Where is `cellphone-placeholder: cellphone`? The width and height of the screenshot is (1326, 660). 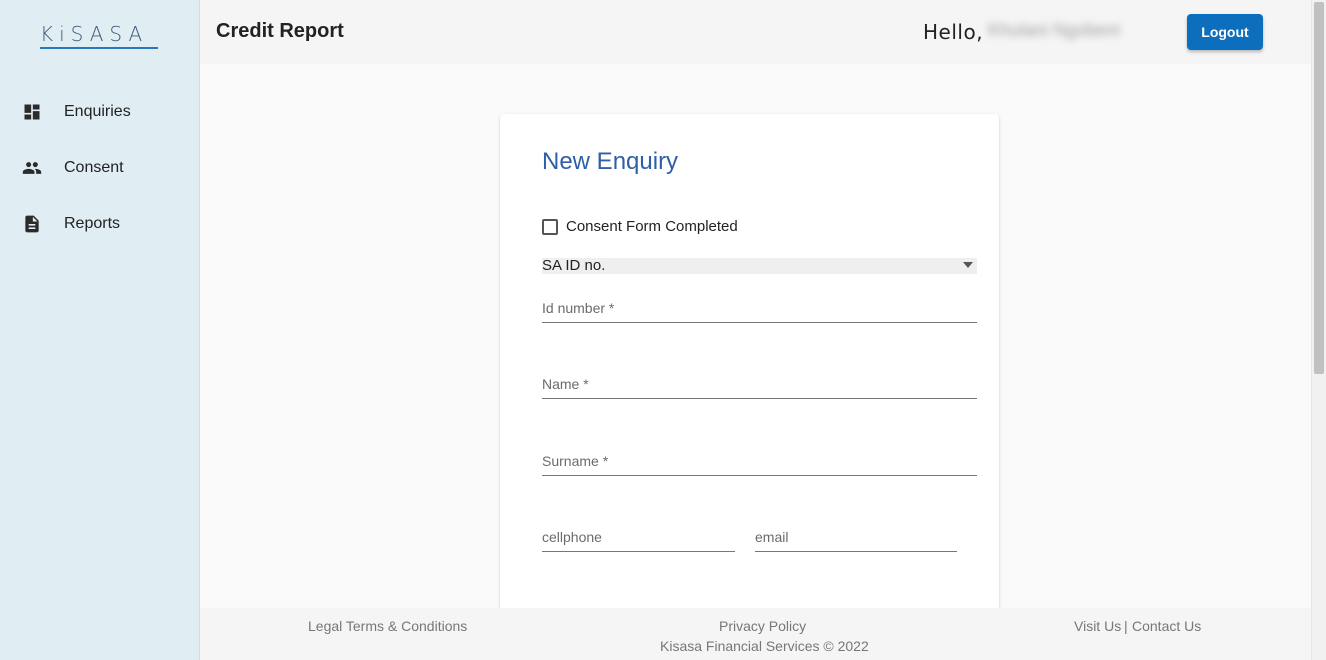
cellphone-placeholder: cellphone is located at coordinates (572, 537).